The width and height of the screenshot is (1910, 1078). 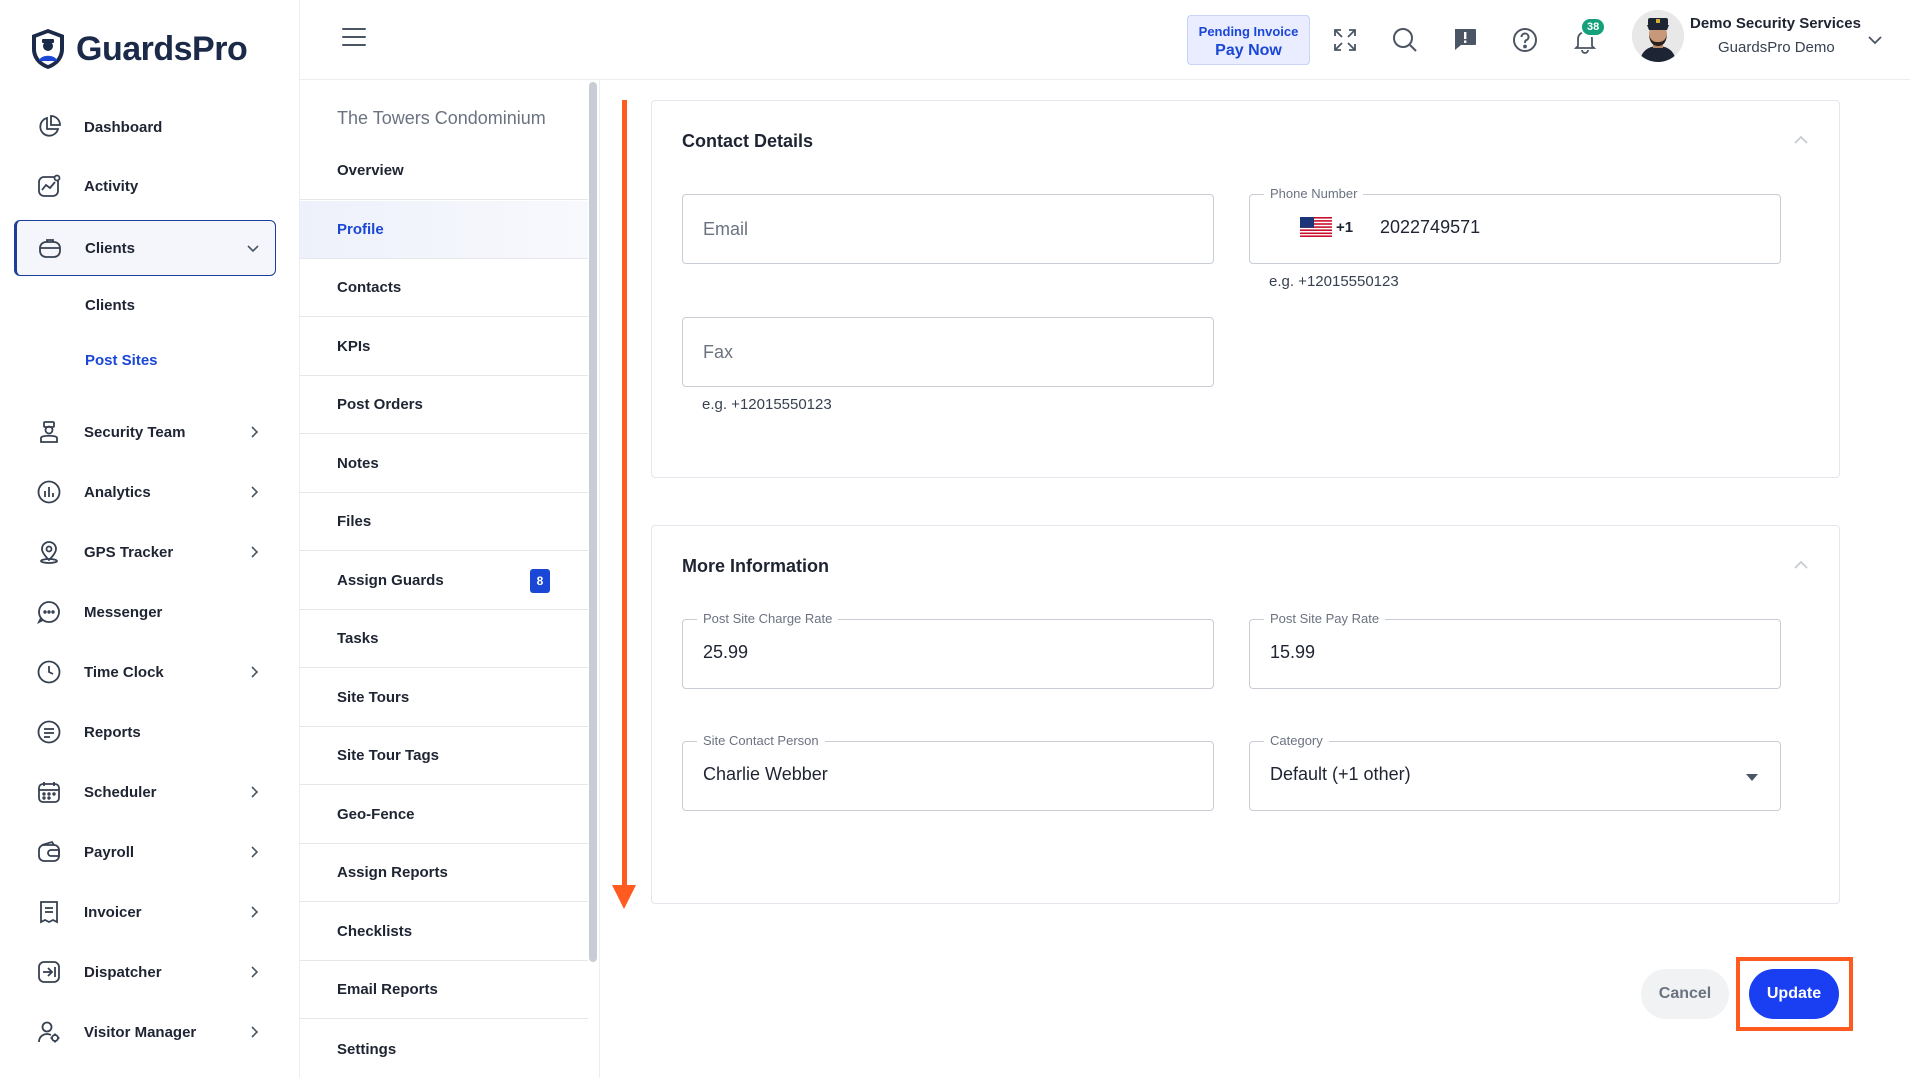 I want to click on tab-assign-reports: Assign Reports, so click(x=444, y=873).